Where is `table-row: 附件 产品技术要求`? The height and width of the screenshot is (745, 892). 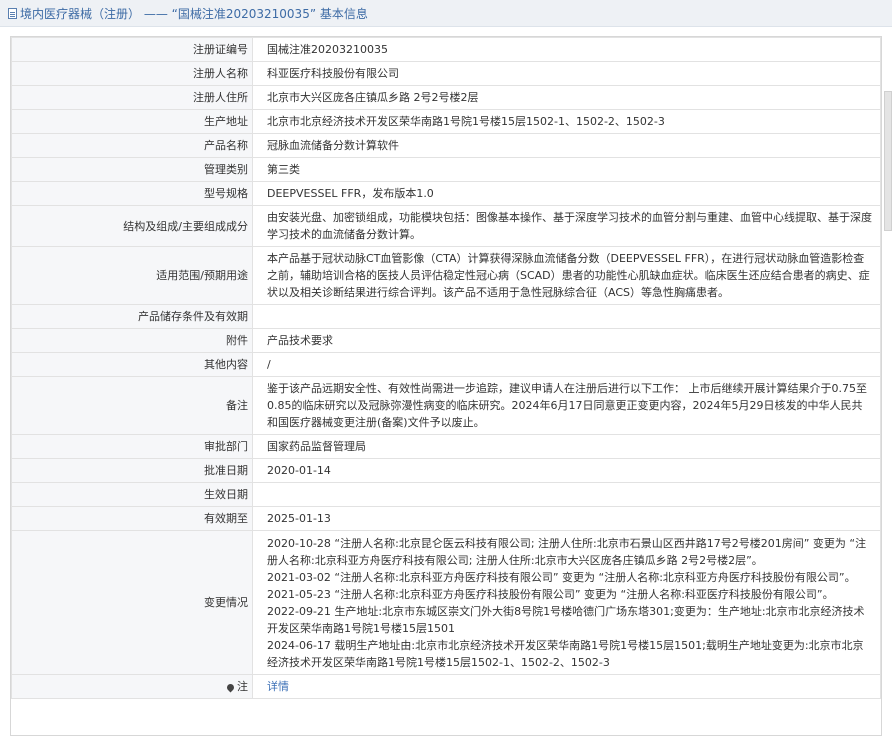
table-row: 附件 产品技术要求 is located at coordinates (446, 340).